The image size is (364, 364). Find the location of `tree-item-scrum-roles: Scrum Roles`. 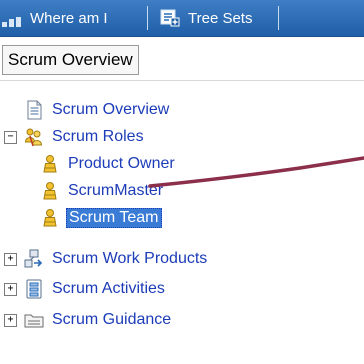

tree-item-scrum-roles: Scrum Roles is located at coordinates (85, 137).